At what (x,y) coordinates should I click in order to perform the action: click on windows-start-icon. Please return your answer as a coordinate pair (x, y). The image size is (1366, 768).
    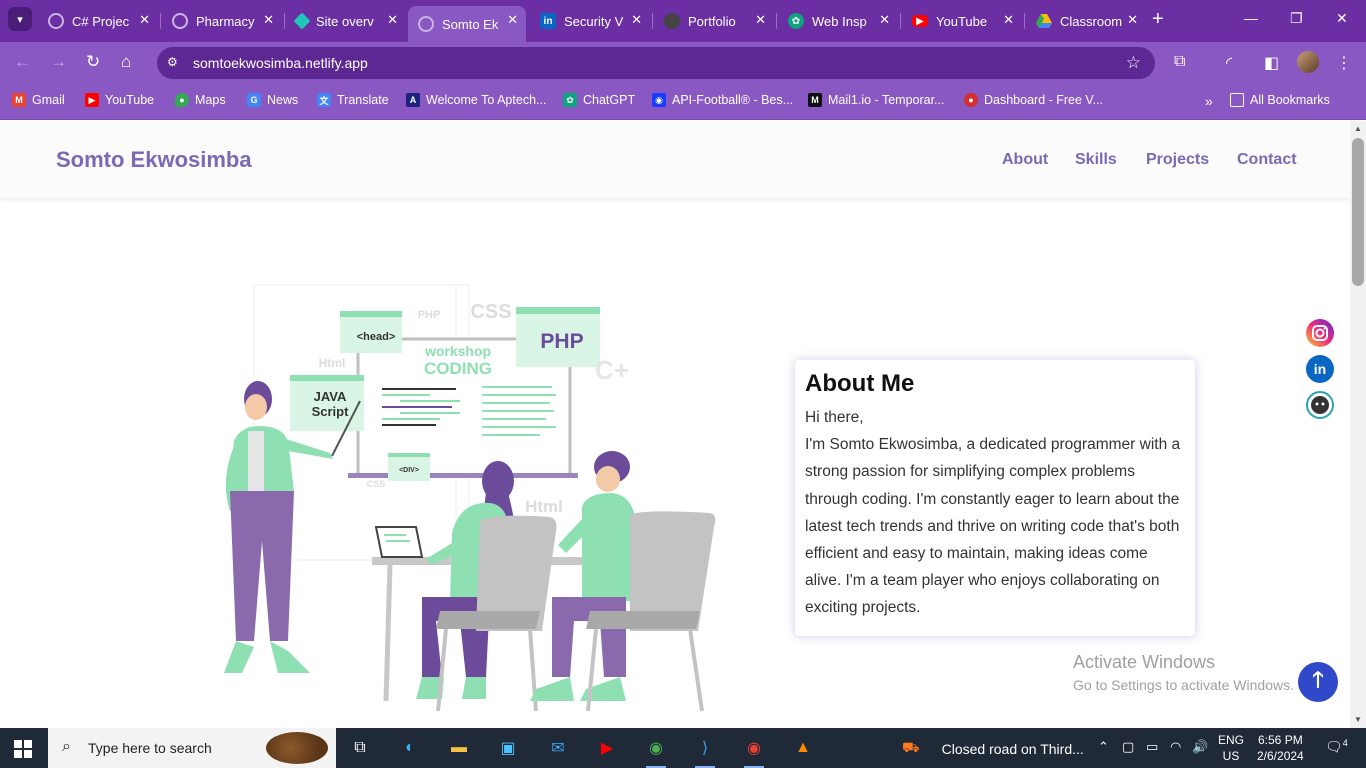
    Looking at the image, I should click on (23, 749).